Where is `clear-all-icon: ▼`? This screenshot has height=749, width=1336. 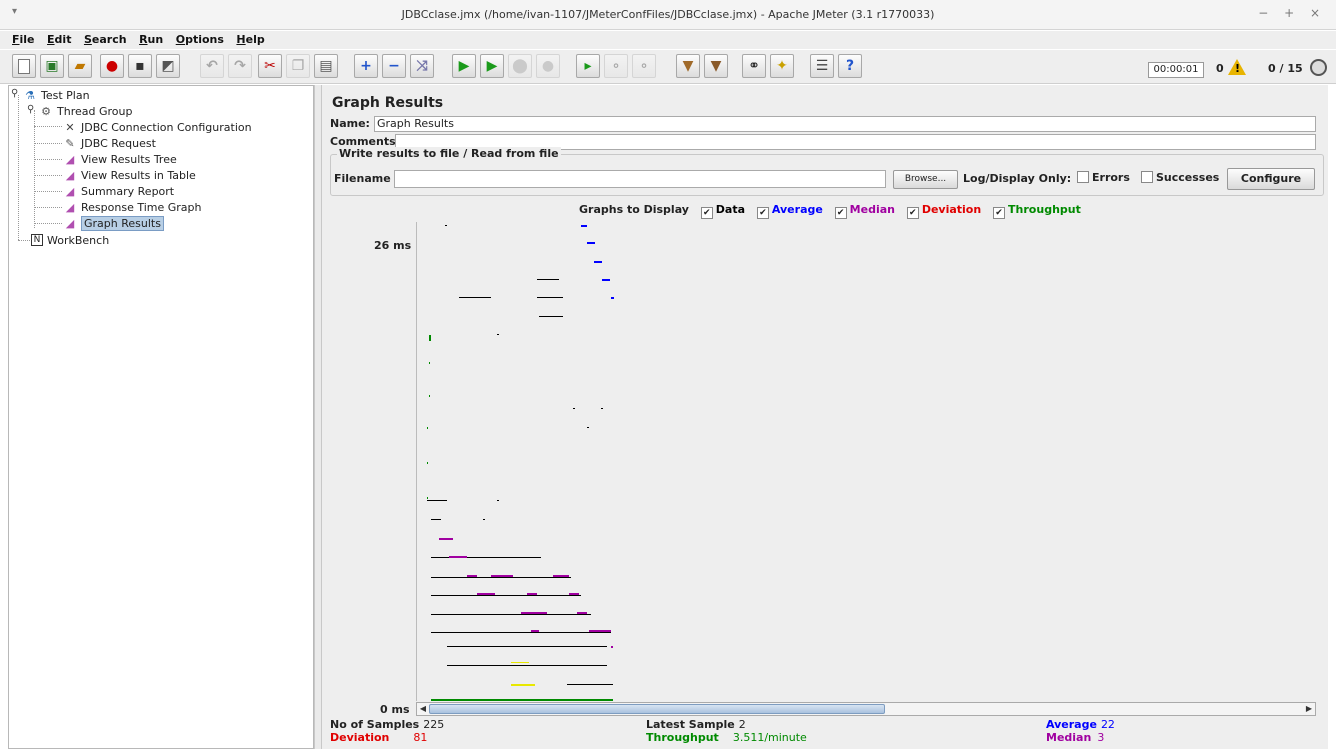 clear-all-icon: ▼ is located at coordinates (716, 66).